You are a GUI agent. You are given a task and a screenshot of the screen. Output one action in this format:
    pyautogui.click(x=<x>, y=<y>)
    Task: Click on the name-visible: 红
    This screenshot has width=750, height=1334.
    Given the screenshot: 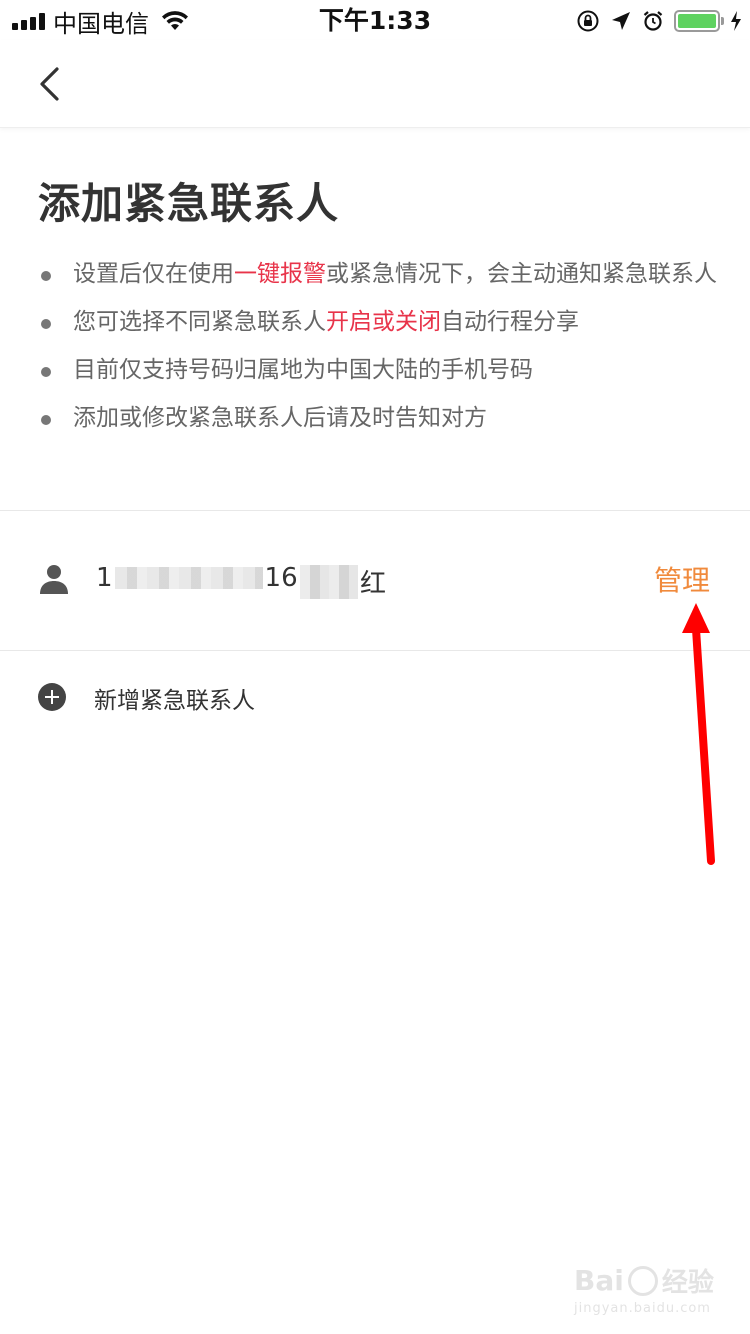 What is the action you would take?
    pyautogui.click(x=373, y=584)
    